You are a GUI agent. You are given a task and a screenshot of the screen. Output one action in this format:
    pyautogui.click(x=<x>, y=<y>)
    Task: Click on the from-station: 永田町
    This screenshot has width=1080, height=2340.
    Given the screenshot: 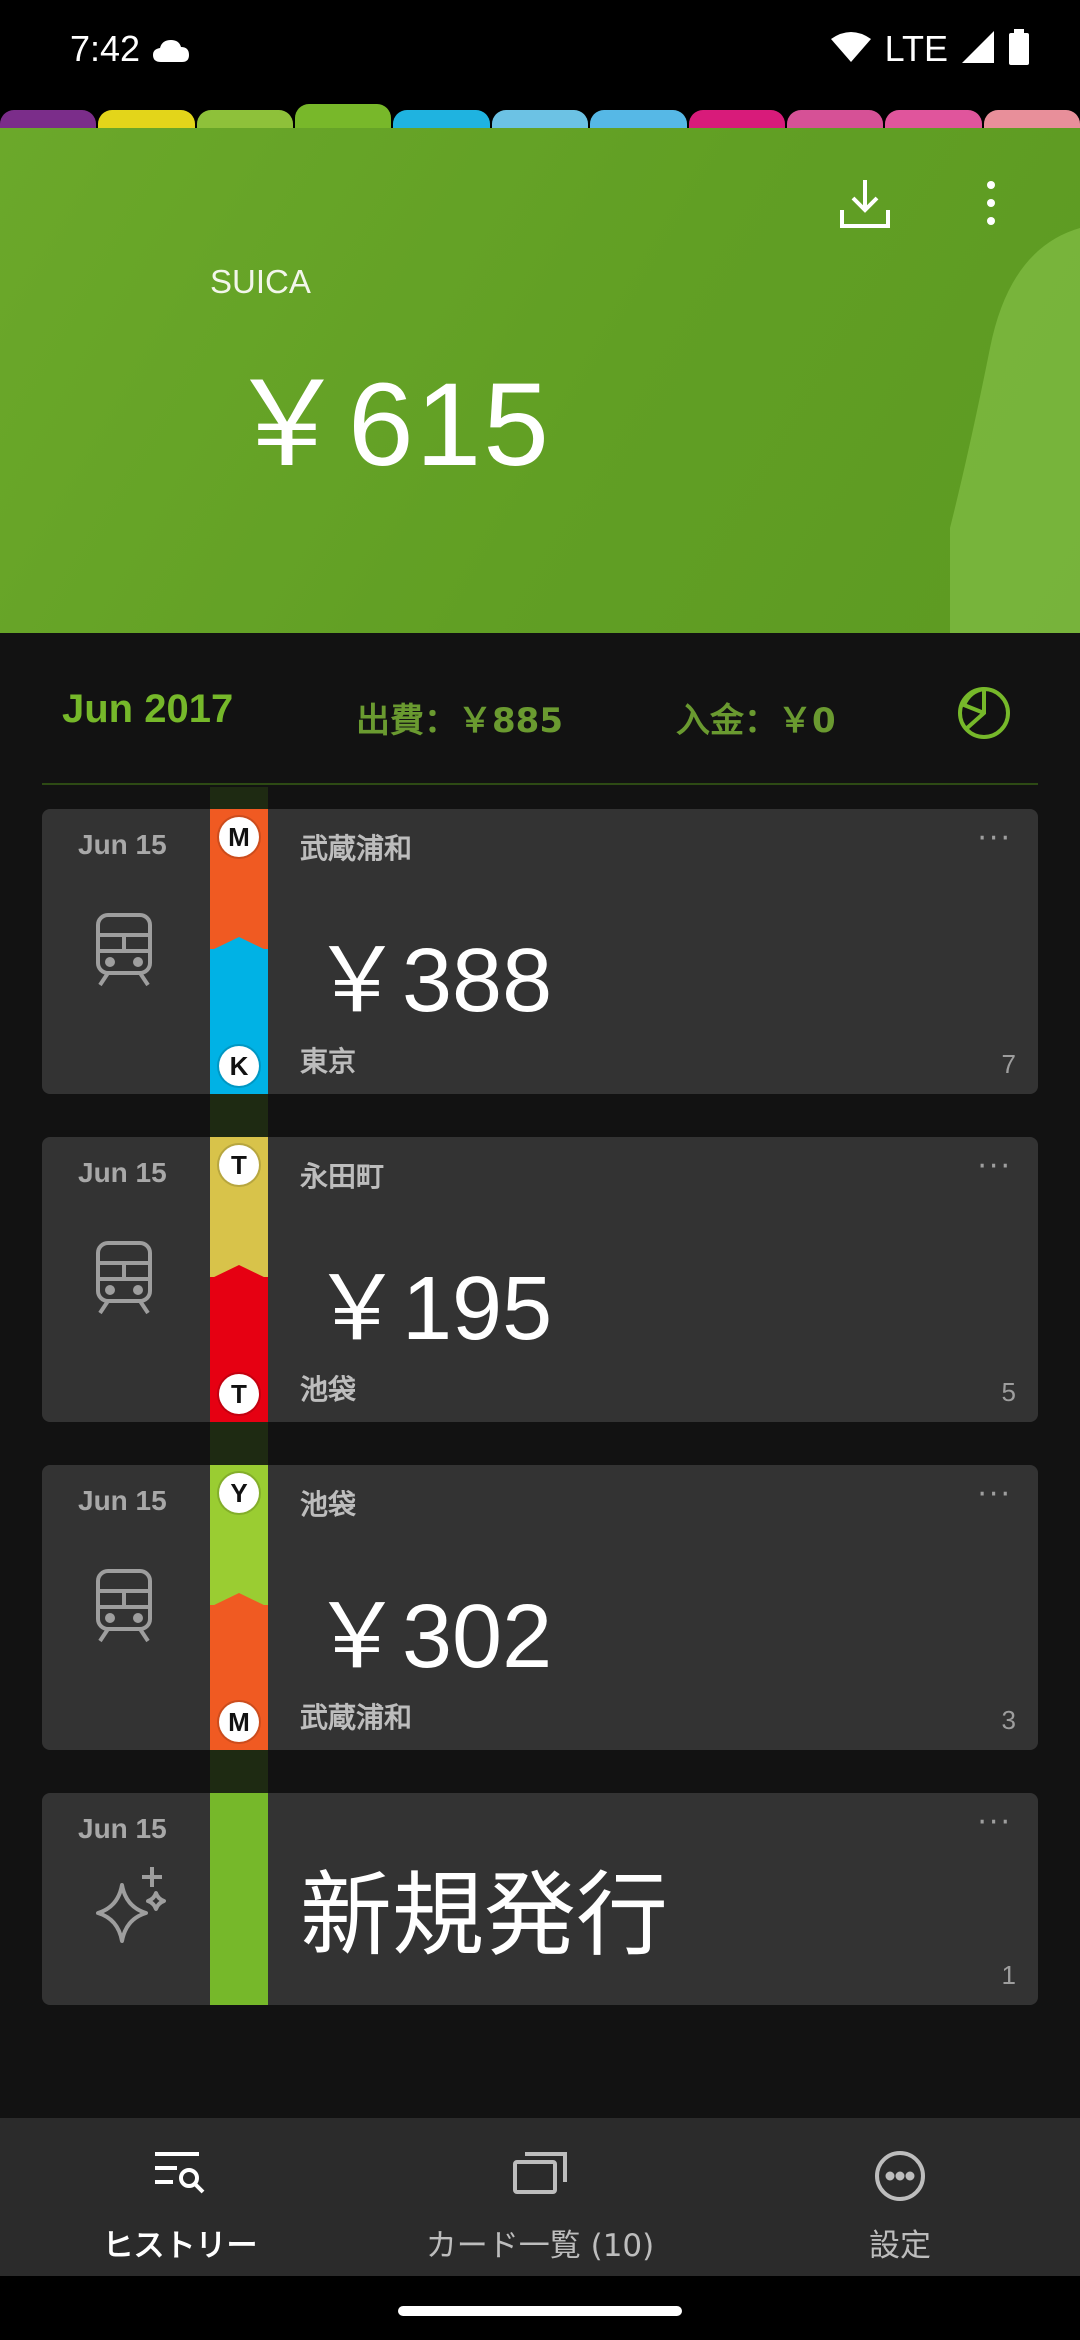 What is the action you would take?
    pyautogui.click(x=342, y=1176)
    